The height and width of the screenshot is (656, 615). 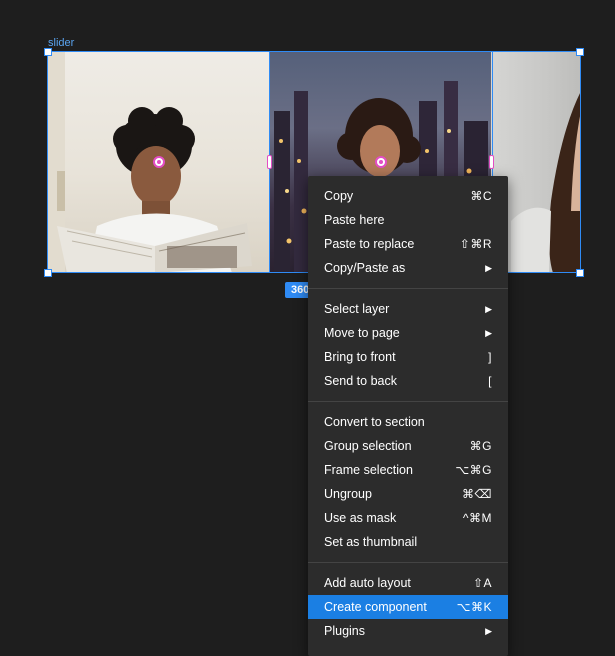 What do you see at coordinates (48, 52) in the screenshot?
I see `resize-handle-top-left` at bounding box center [48, 52].